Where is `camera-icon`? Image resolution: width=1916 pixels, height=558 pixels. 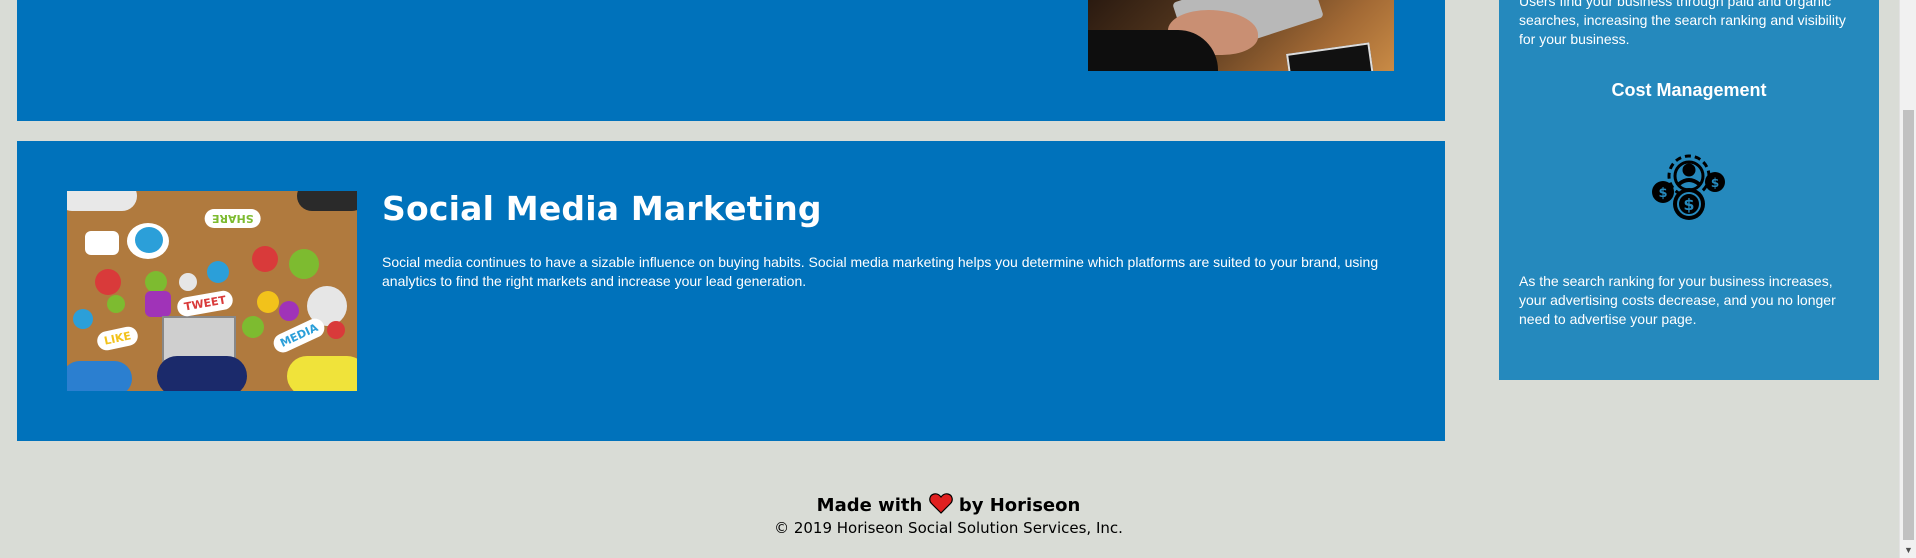
camera-icon is located at coordinates (218, 272).